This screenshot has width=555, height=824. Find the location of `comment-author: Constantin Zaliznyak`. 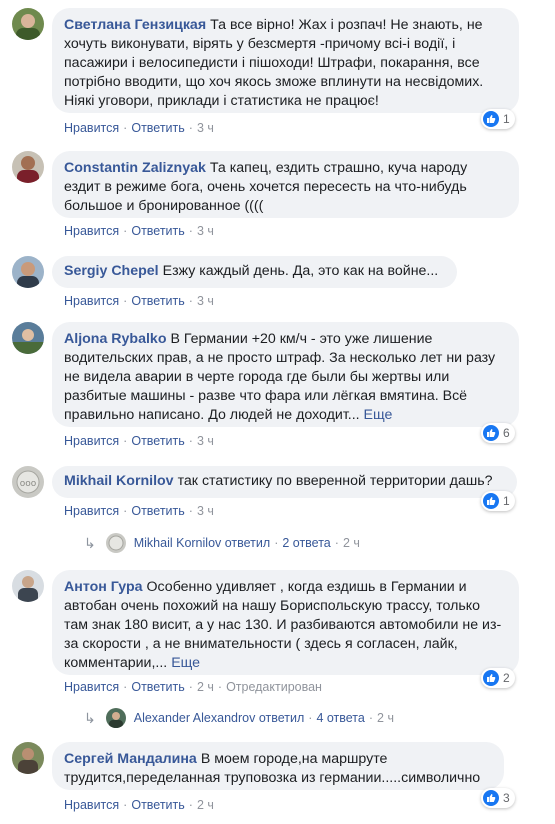

comment-author: Constantin Zaliznyak is located at coordinates (135, 168).